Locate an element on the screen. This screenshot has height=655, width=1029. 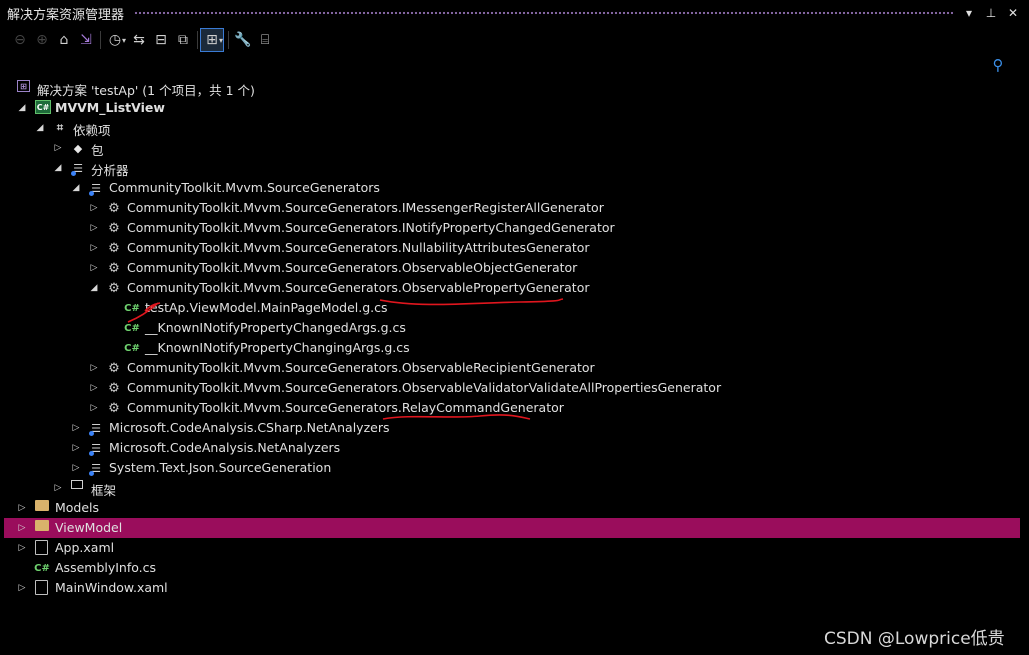
tree-row: ⊞ 解决方案 'testAp' (1 个项目，共 1 个) is located at coordinates (512, 88).